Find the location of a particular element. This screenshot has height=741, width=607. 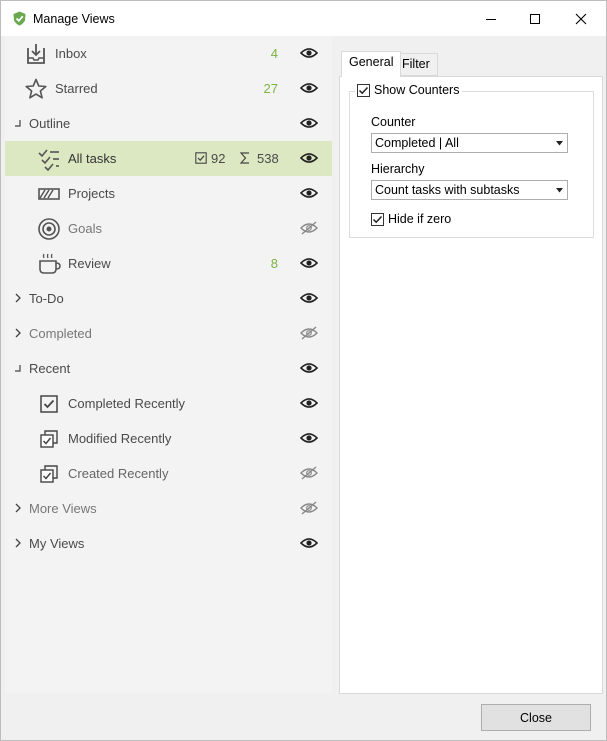

show-counters-legend: Show Counters is located at coordinates (409, 90).